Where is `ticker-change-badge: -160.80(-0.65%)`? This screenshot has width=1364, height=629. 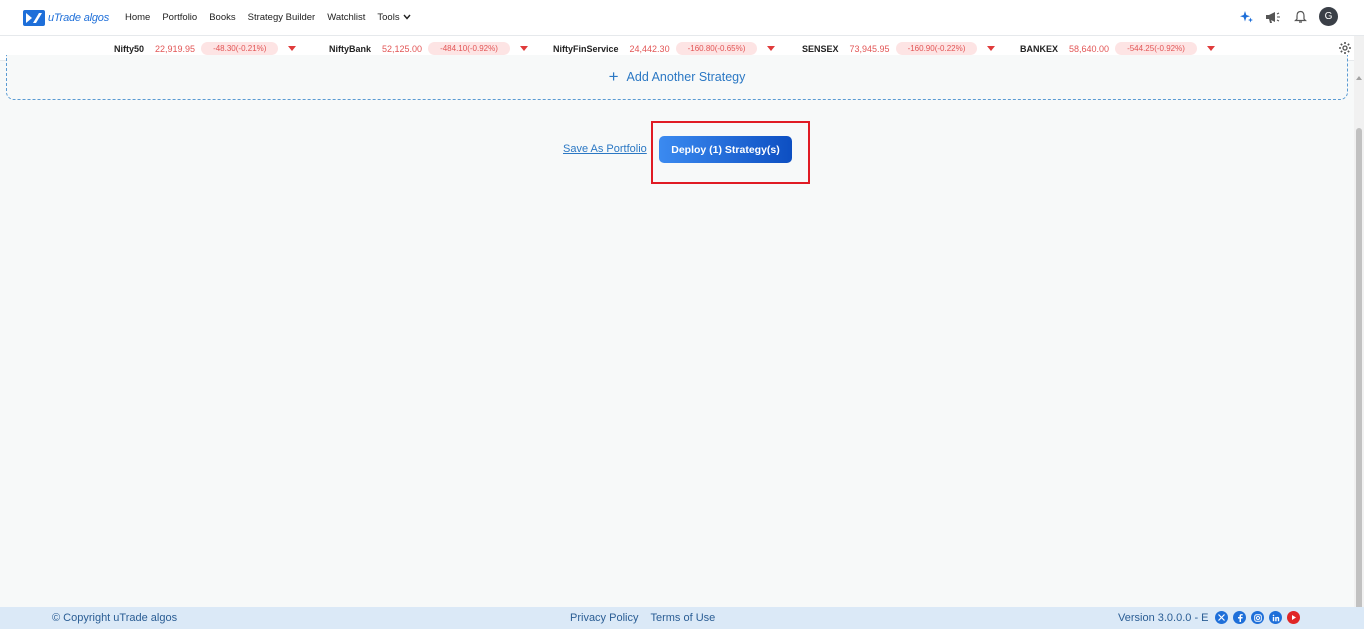 ticker-change-badge: -160.80(-0.65%) is located at coordinates (716, 48).